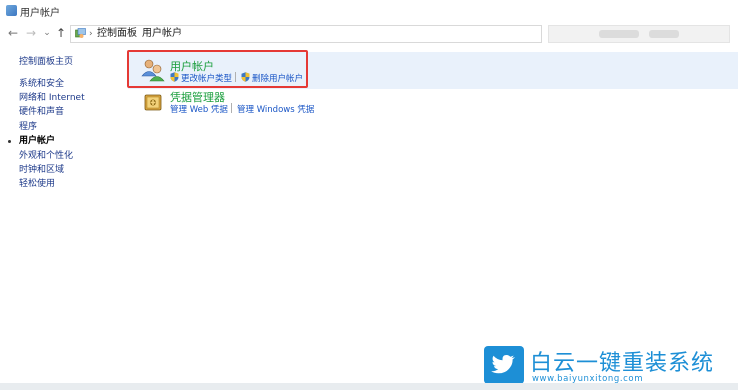 This screenshot has height=390, width=738. I want to click on address-bar: › 控制面板 › 用户帐户 ›, so click(306, 34).